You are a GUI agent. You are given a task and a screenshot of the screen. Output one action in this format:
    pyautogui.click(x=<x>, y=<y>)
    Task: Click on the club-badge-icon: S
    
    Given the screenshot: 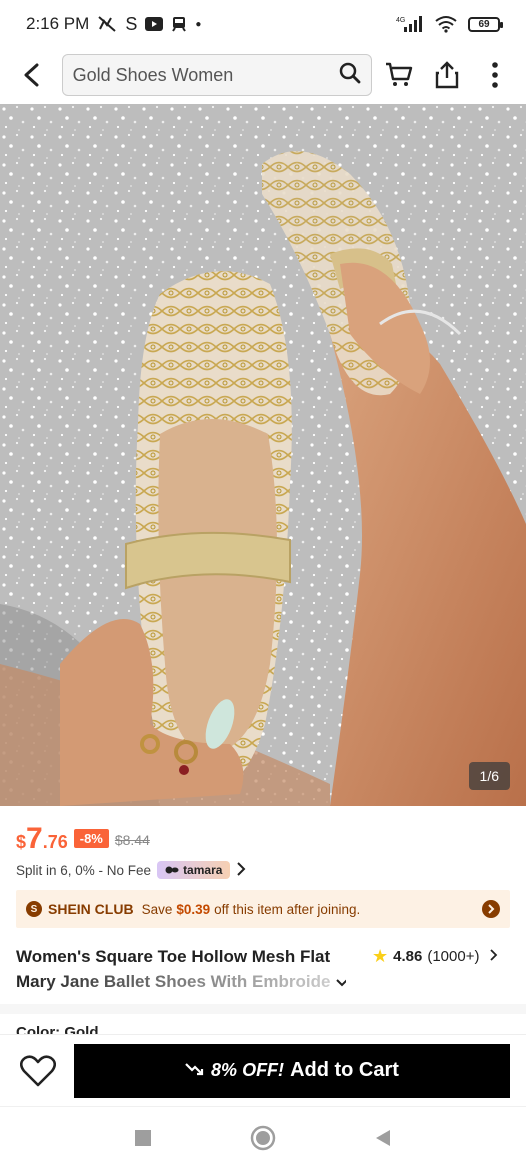 What is the action you would take?
    pyautogui.click(x=34, y=909)
    